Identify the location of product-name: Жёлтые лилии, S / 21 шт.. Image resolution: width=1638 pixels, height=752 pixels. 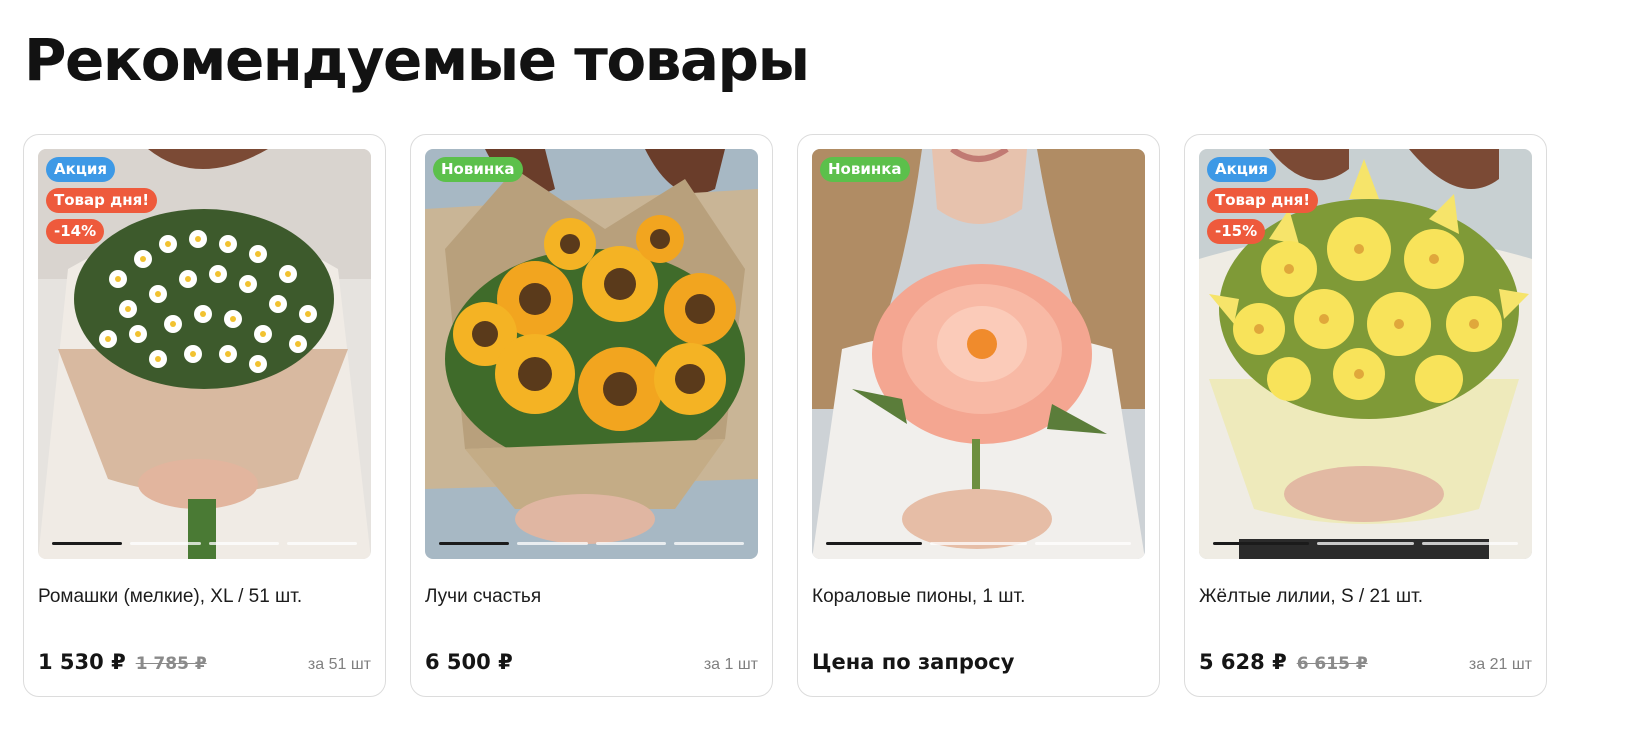
(1311, 597).